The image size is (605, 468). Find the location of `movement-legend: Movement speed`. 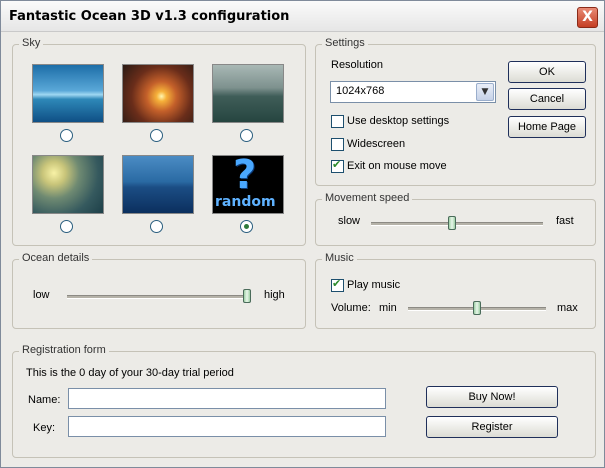

movement-legend: Movement speed is located at coordinates (367, 198).